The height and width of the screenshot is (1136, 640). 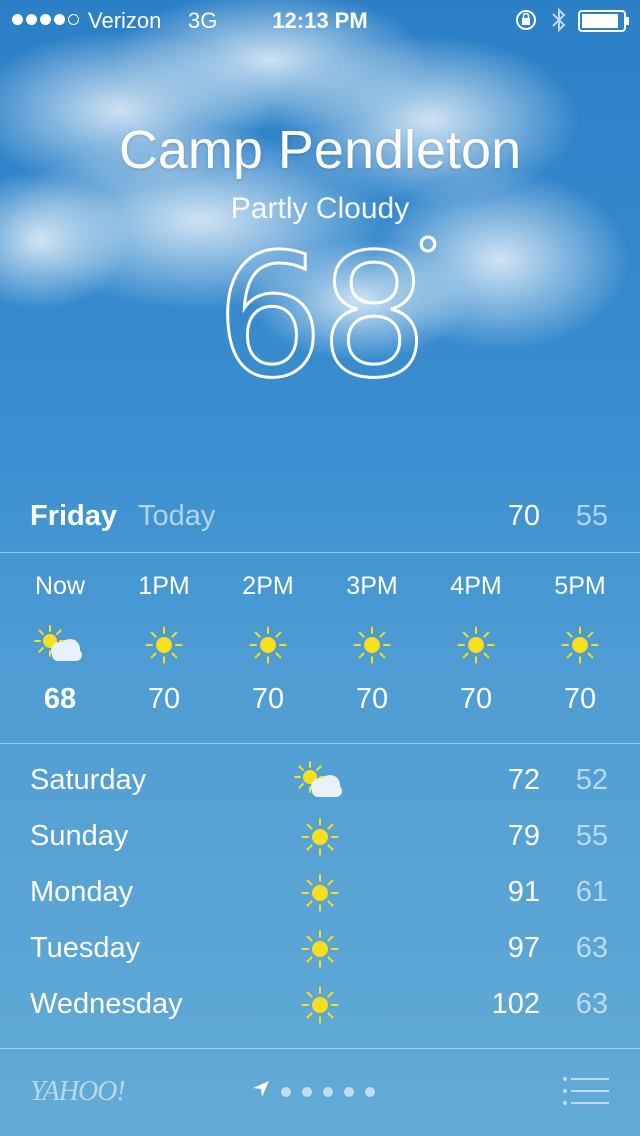 What do you see at coordinates (320, 521) in the screenshot?
I see `today-summary: Friday Today 70 55` at bounding box center [320, 521].